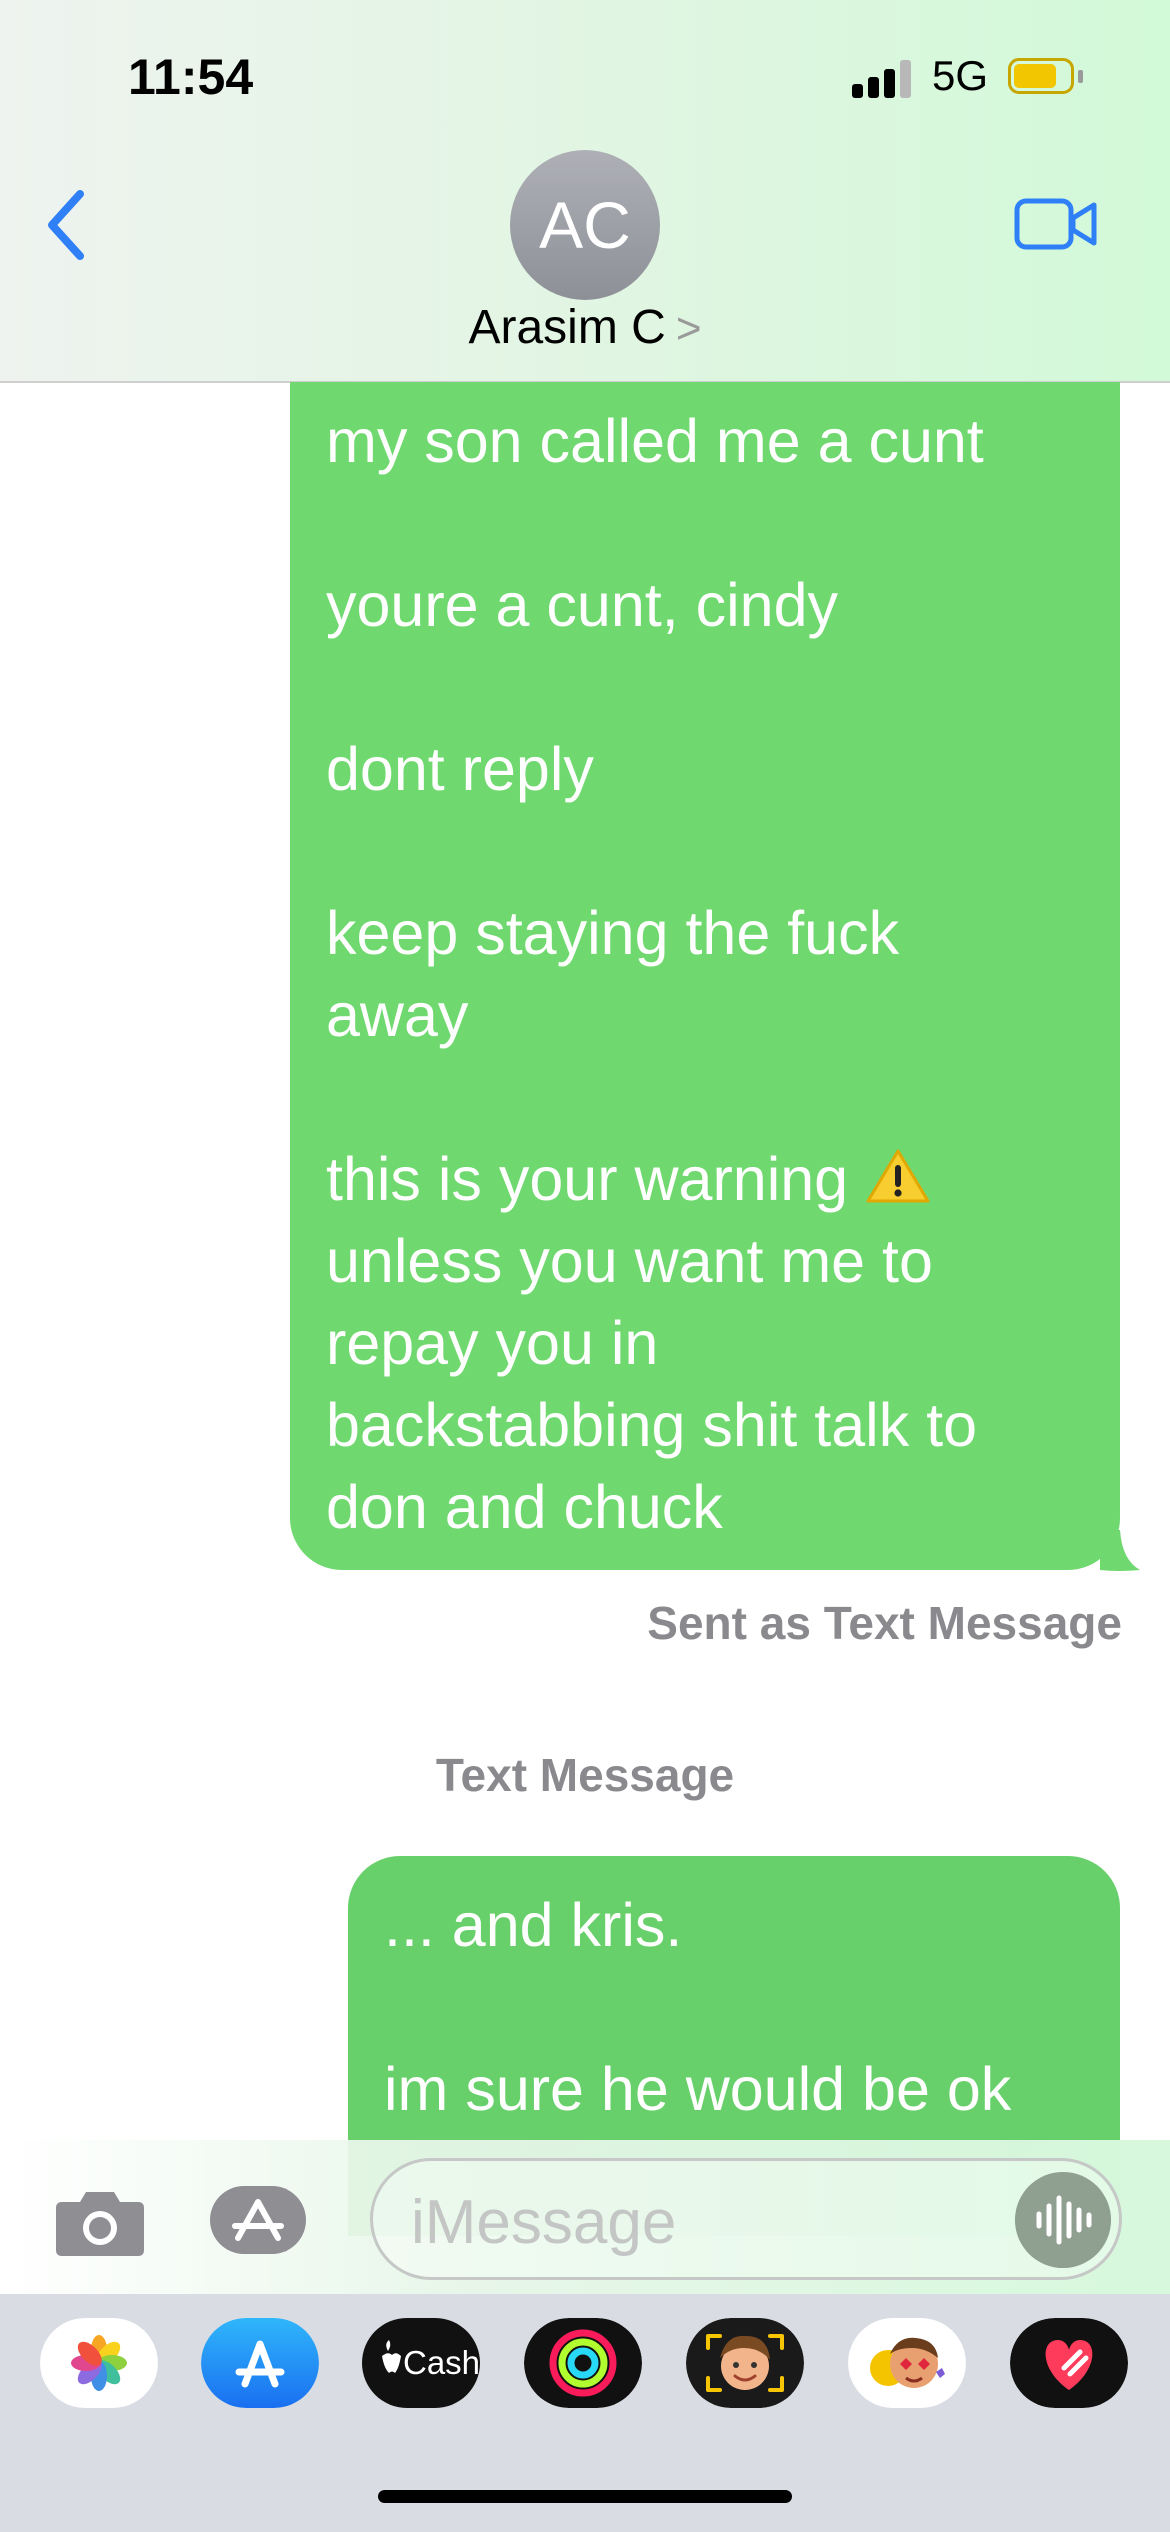 This screenshot has height=2532, width=1170. Describe the element at coordinates (1056, 224) in the screenshot. I see `video-call-icon` at that location.